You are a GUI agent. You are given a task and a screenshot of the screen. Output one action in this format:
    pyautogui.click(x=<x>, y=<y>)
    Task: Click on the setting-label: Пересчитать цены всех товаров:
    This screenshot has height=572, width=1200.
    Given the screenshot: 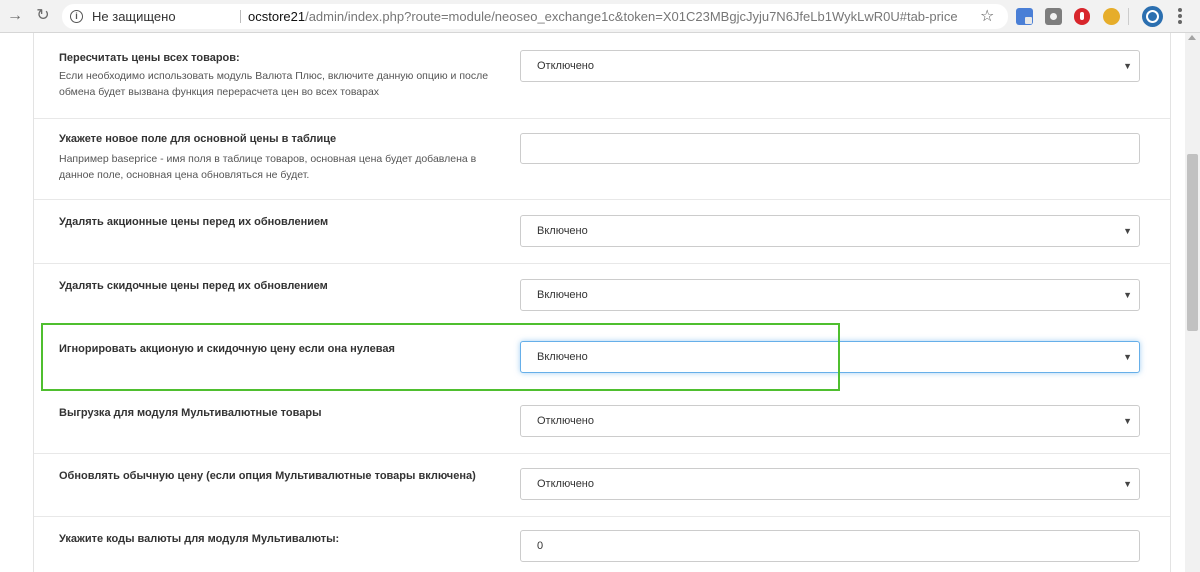 What is the action you would take?
    pyautogui.click(x=149, y=58)
    